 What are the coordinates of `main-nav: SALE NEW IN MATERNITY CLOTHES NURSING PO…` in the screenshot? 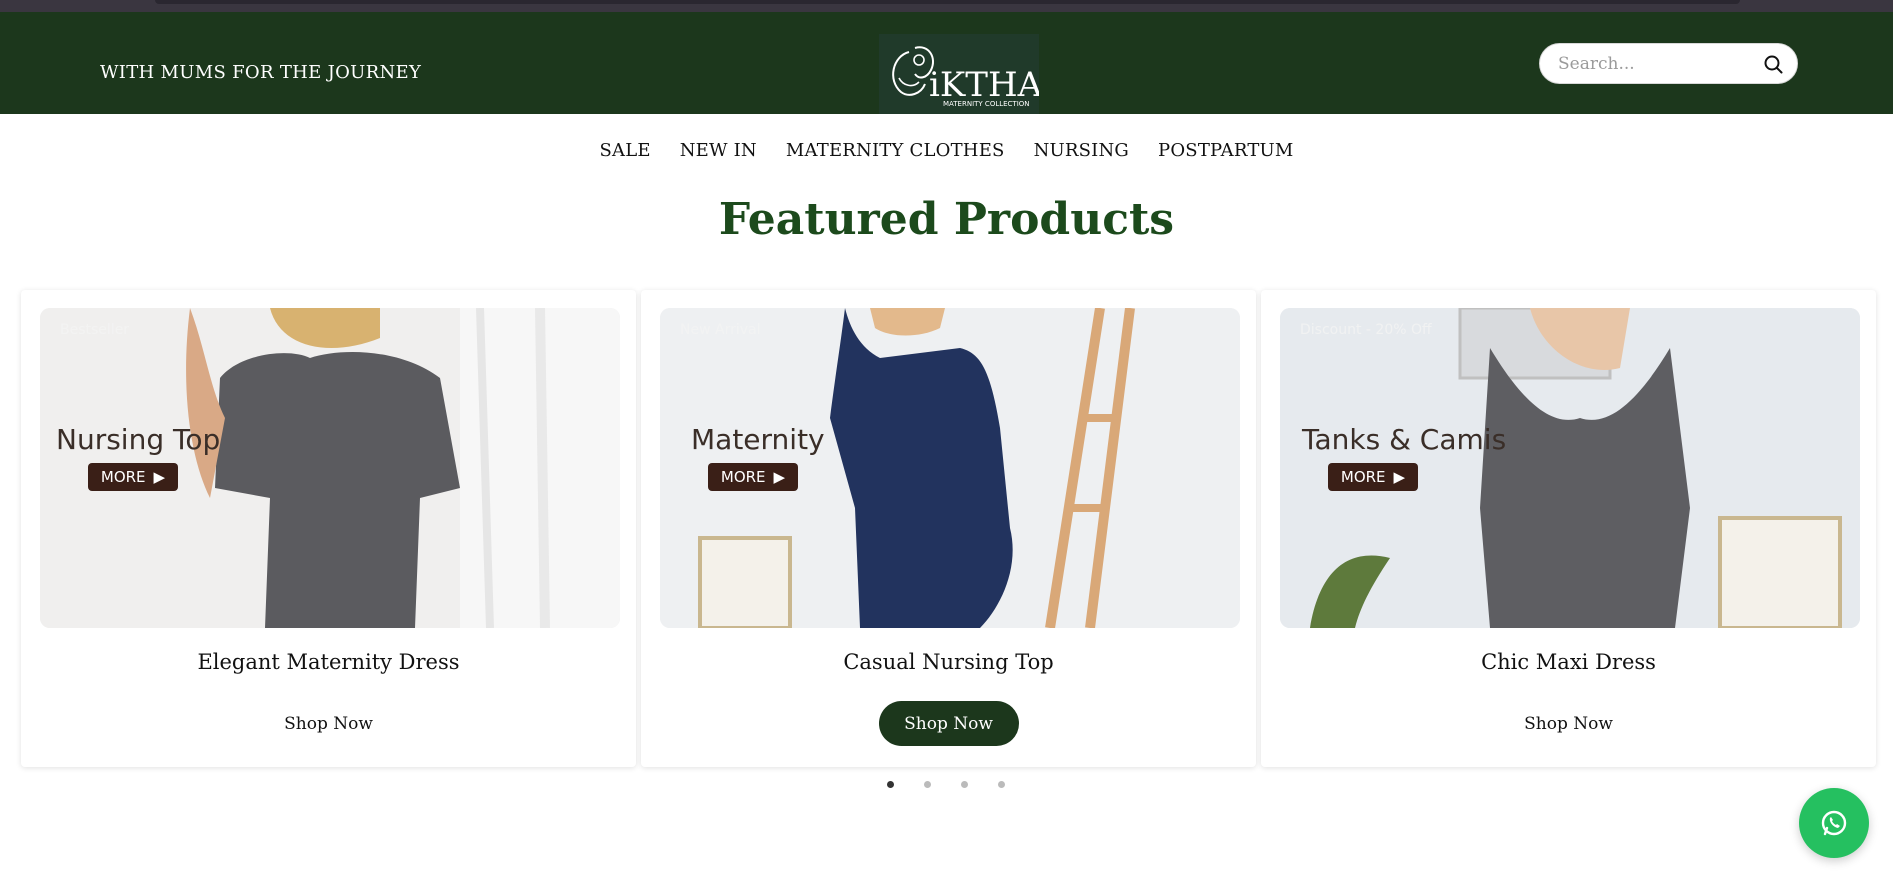 It's located at (946, 155).